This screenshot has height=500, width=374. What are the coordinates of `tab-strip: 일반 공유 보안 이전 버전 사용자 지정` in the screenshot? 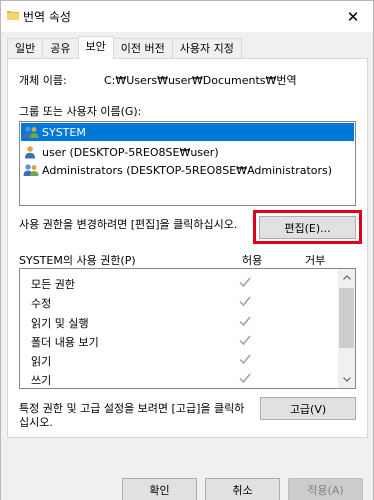 It's located at (124, 47).